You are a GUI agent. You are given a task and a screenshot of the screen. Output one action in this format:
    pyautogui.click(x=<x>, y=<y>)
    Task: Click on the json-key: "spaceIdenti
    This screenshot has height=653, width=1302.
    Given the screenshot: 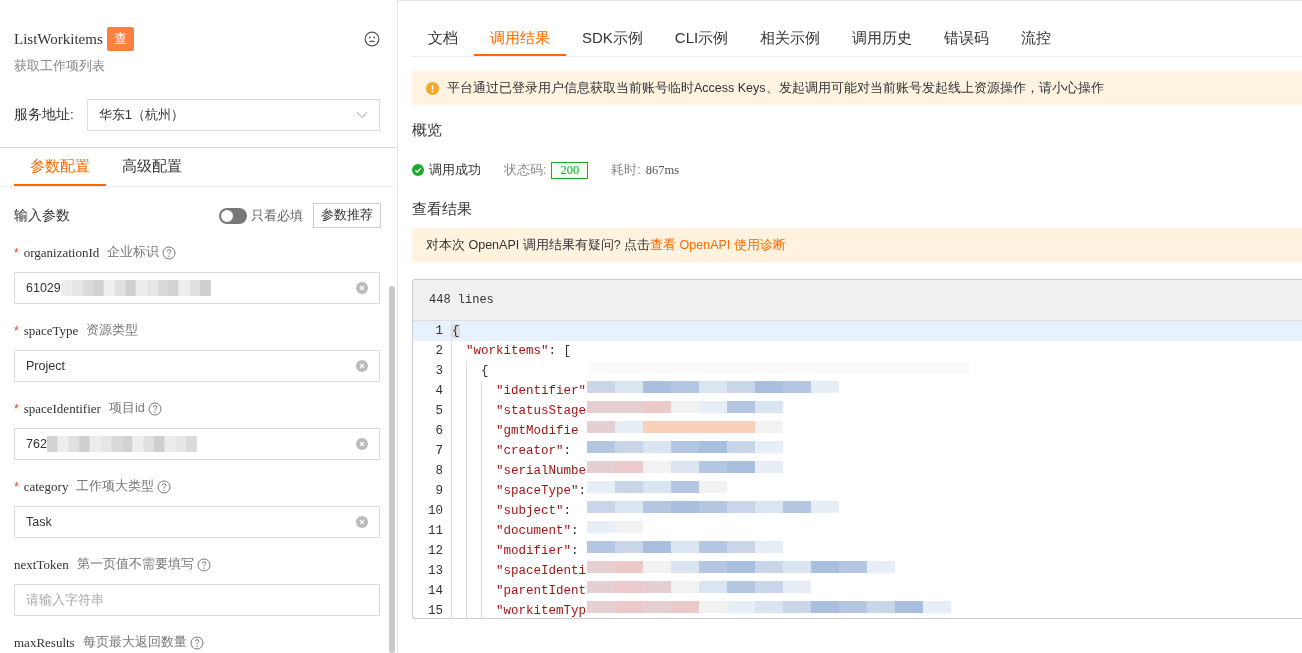 What is the action you would take?
    pyautogui.click(x=541, y=571)
    